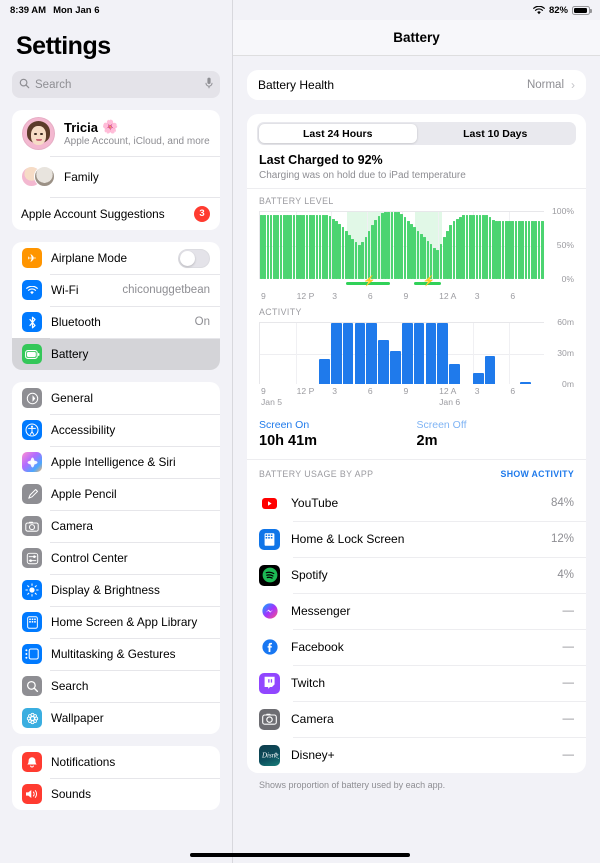 The height and width of the screenshot is (863, 600). What do you see at coordinates (568, 384) in the screenshot?
I see `y-axis-tick: 0m` at bounding box center [568, 384].